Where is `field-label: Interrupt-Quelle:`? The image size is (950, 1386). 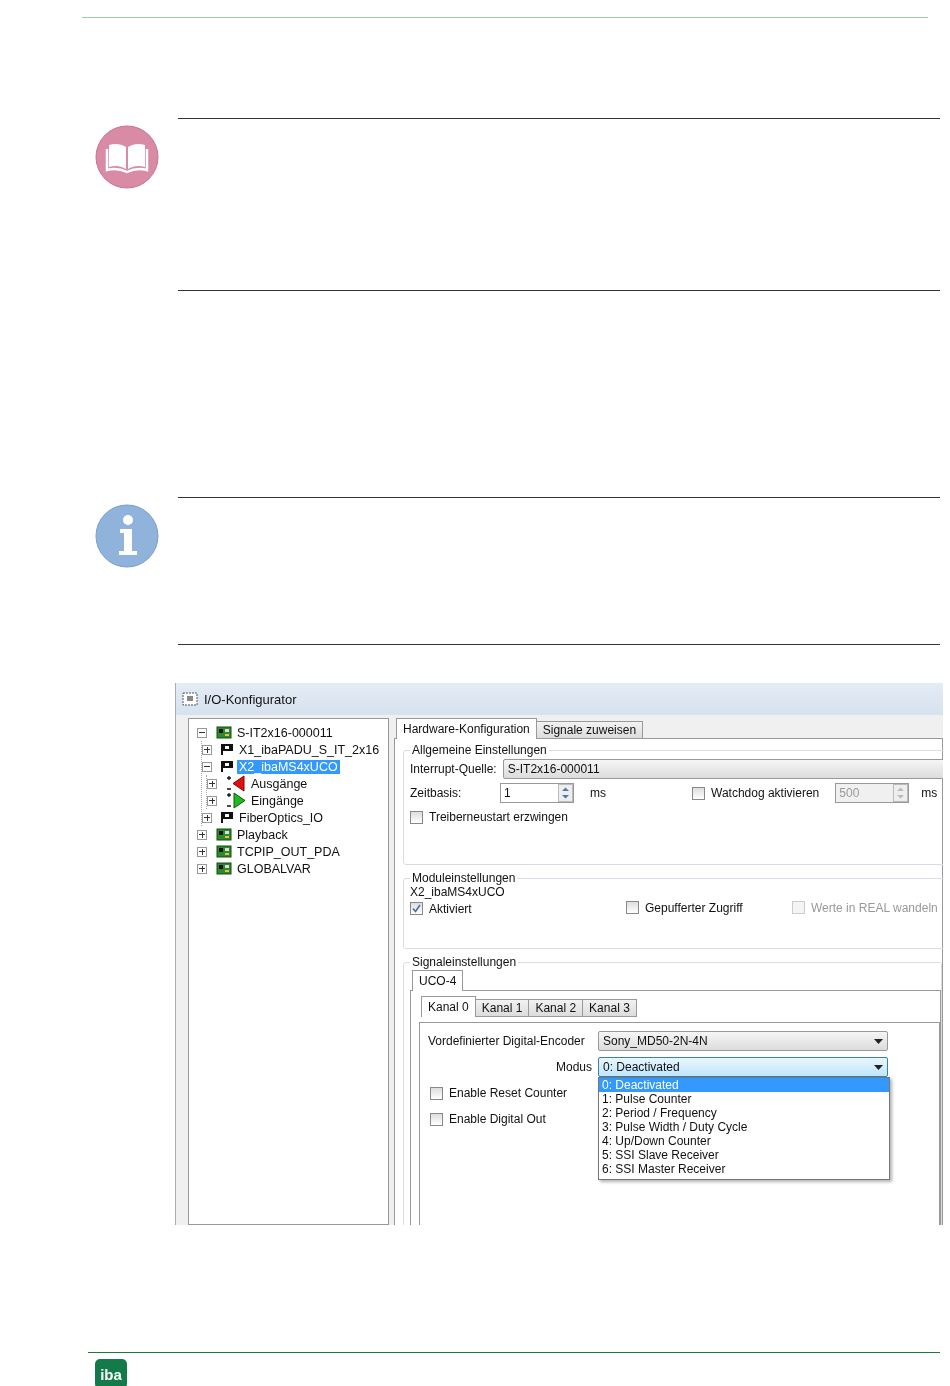
field-label: Interrupt-Quelle: is located at coordinates (453, 769).